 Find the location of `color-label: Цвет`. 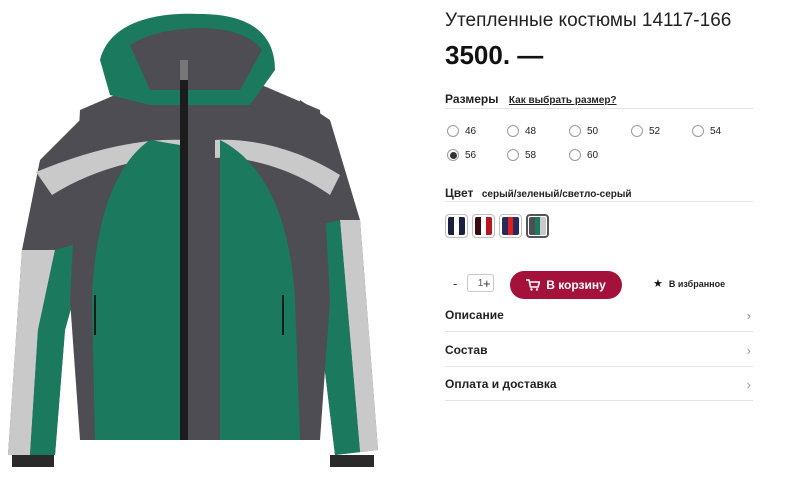

color-label: Цвет is located at coordinates (459, 193).